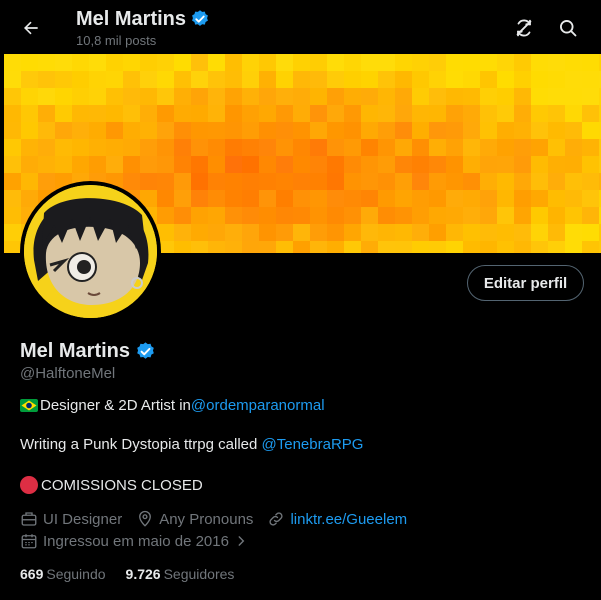  What do you see at coordinates (31, 28) in the screenshot?
I see `back-button` at bounding box center [31, 28].